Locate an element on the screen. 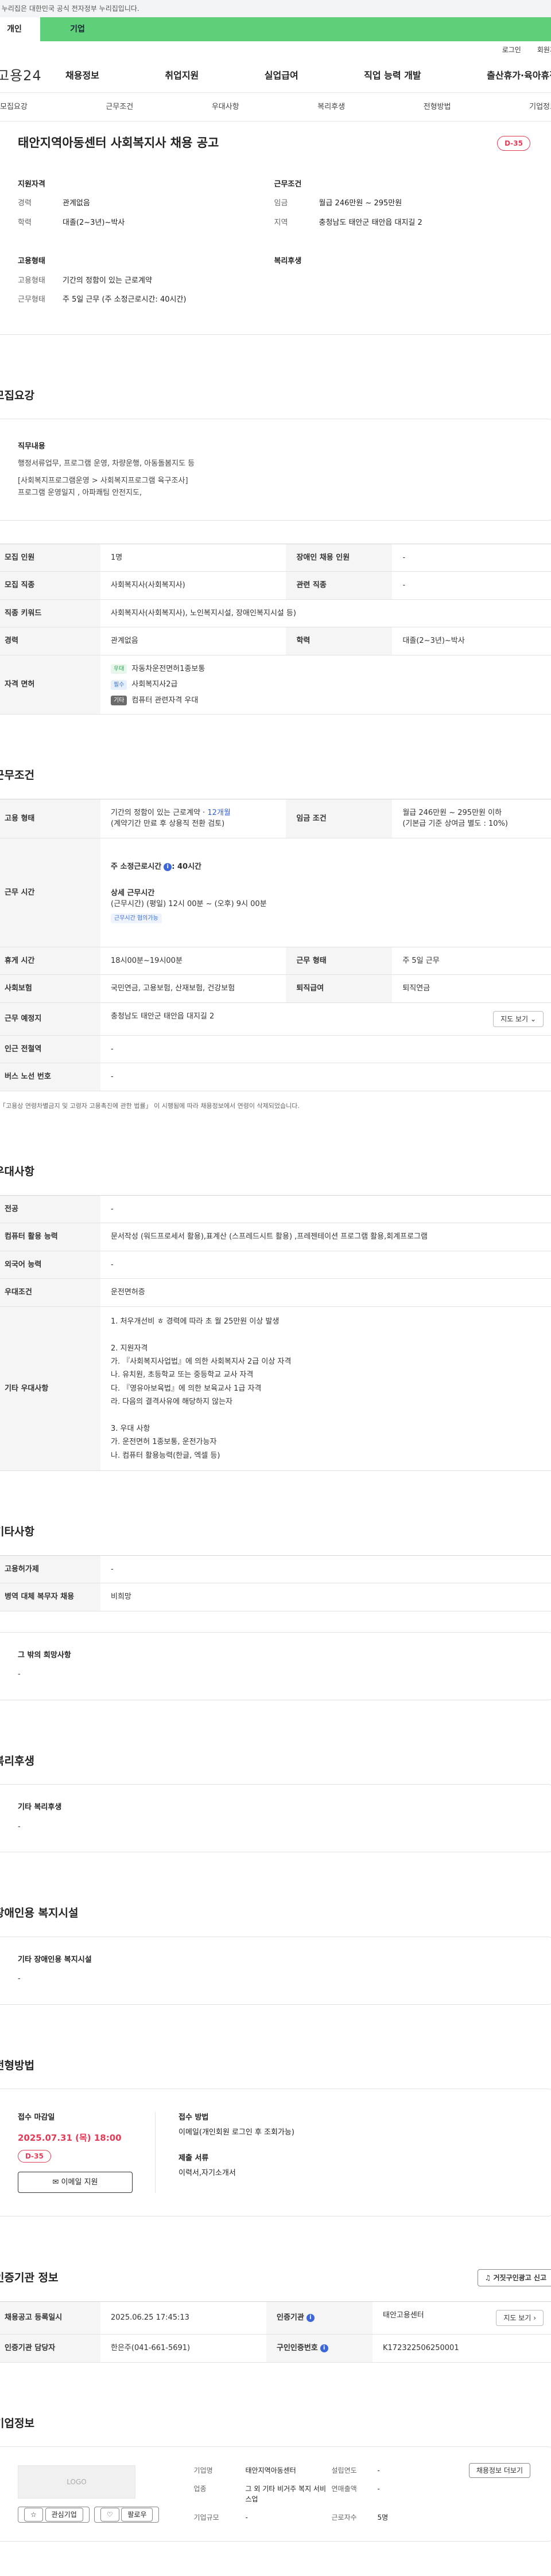 This screenshot has width=551, height=2576. more-jobs-button: 채용정보 더보기 is located at coordinates (499, 2471).